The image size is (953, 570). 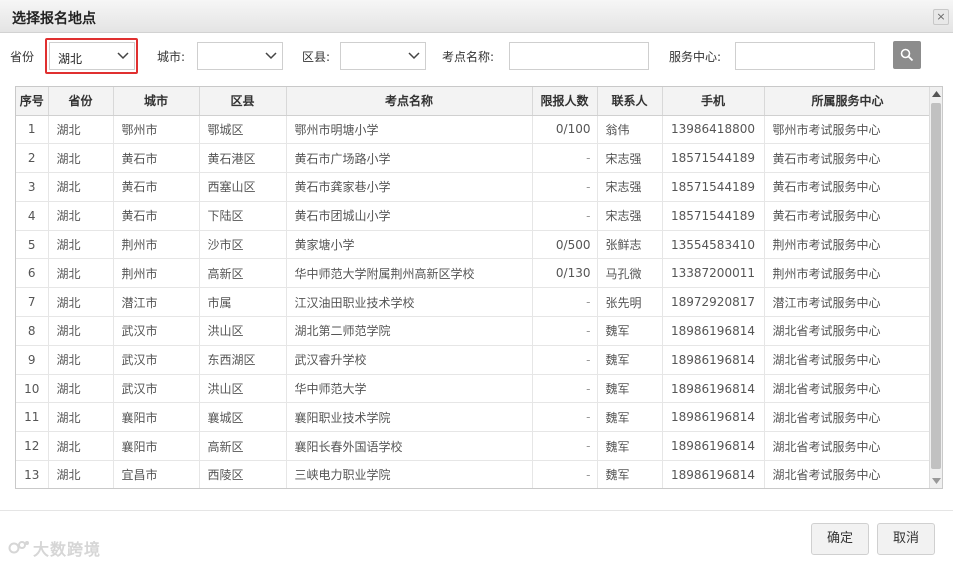 What do you see at coordinates (243, 216) in the screenshot?
I see `cell-district: 下陆区` at bounding box center [243, 216].